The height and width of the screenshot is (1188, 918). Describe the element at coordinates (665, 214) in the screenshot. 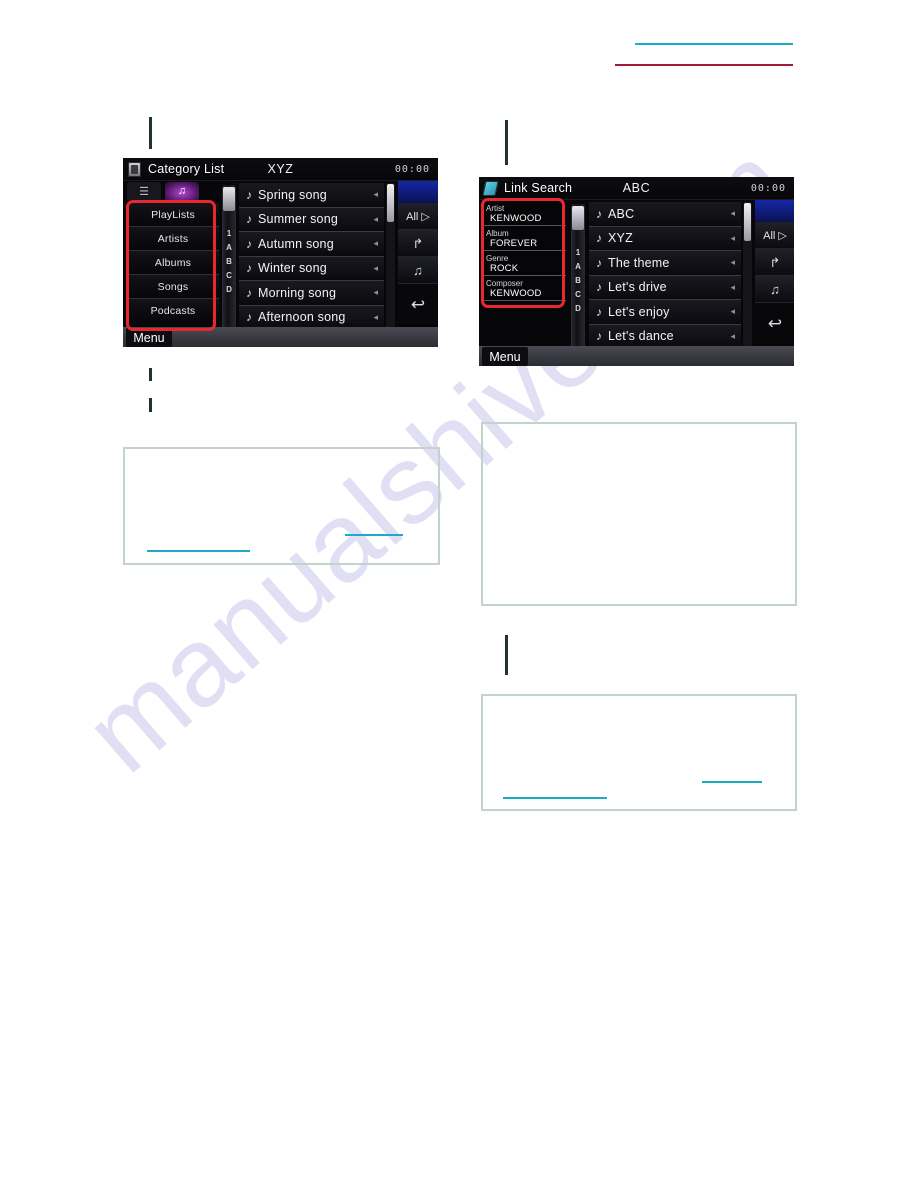

I see `song-row: ♪ ABC ◂` at that location.